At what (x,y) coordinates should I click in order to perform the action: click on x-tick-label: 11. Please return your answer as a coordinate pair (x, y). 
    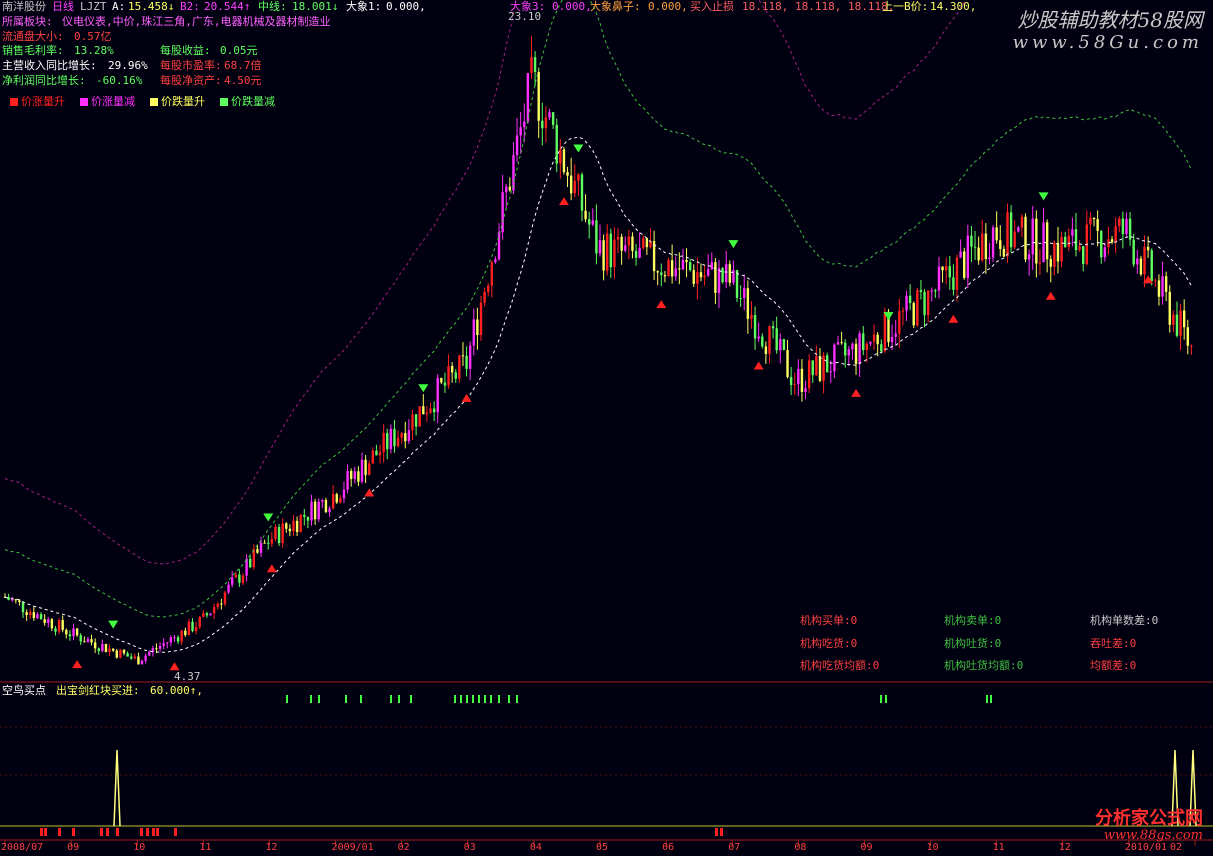
    Looking at the image, I should click on (998, 847).